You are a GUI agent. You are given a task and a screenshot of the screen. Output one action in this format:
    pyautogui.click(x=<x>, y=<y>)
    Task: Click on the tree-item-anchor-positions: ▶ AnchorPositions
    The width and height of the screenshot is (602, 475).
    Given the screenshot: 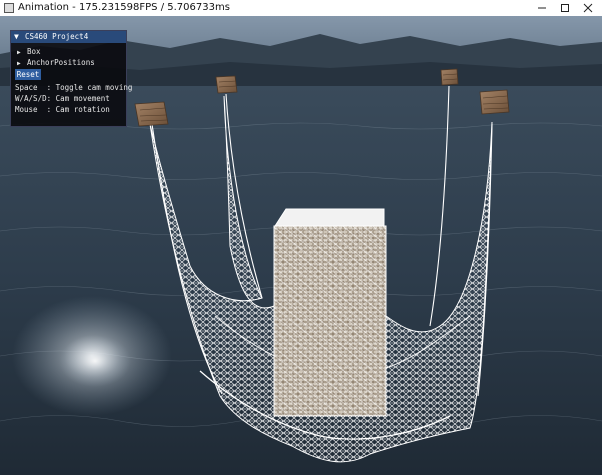 What is the action you would take?
    pyautogui.click(x=56, y=62)
    